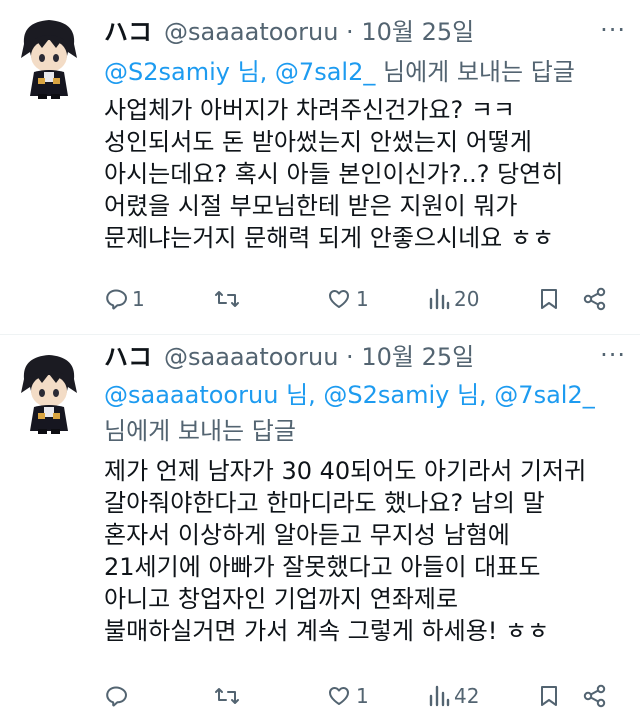 The height and width of the screenshot is (713, 640). I want to click on tweet-text-line: 21세기에 아빠가 잘못했다고 아들이 대표도, so click(322, 567).